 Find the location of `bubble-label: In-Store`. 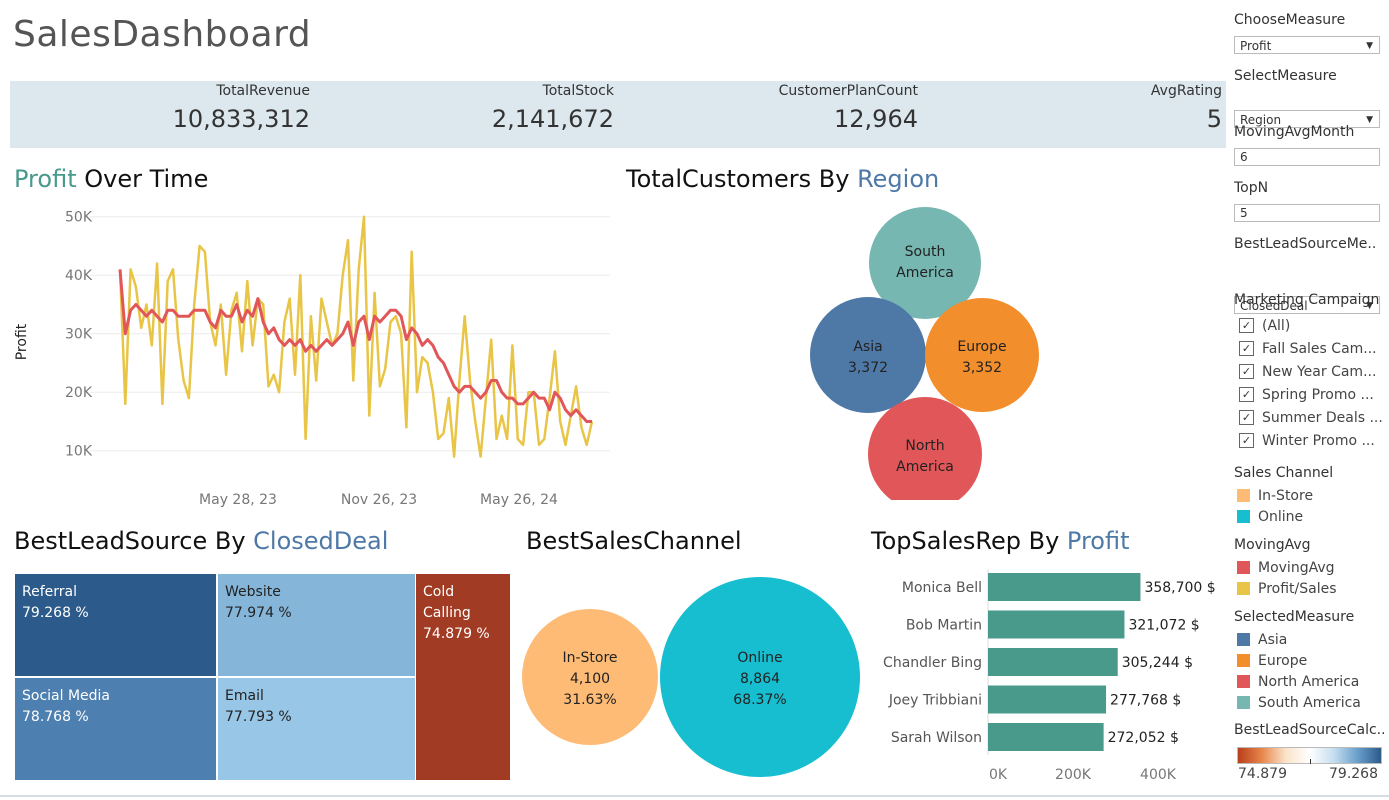

bubble-label: In-Store is located at coordinates (589, 658).